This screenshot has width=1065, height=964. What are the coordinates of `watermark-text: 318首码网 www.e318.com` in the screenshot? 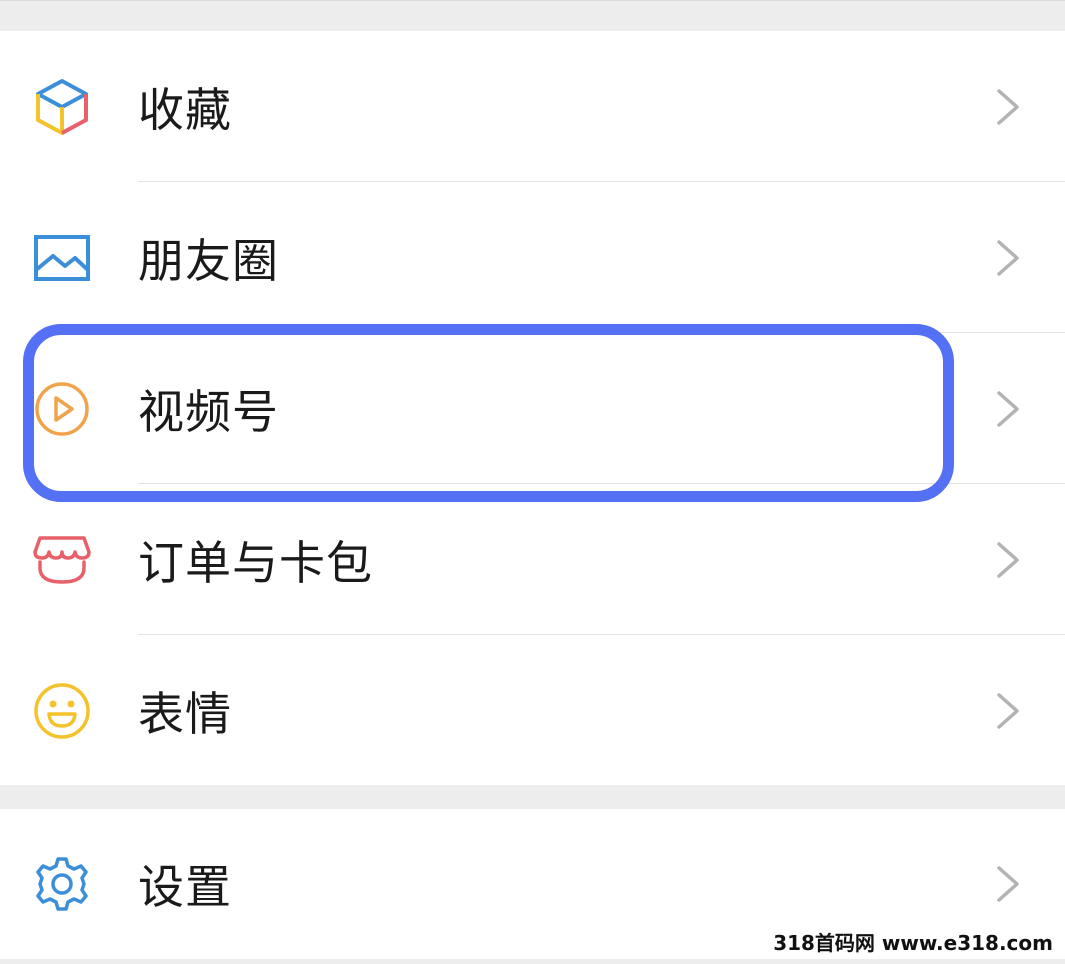 It's located at (913, 941).